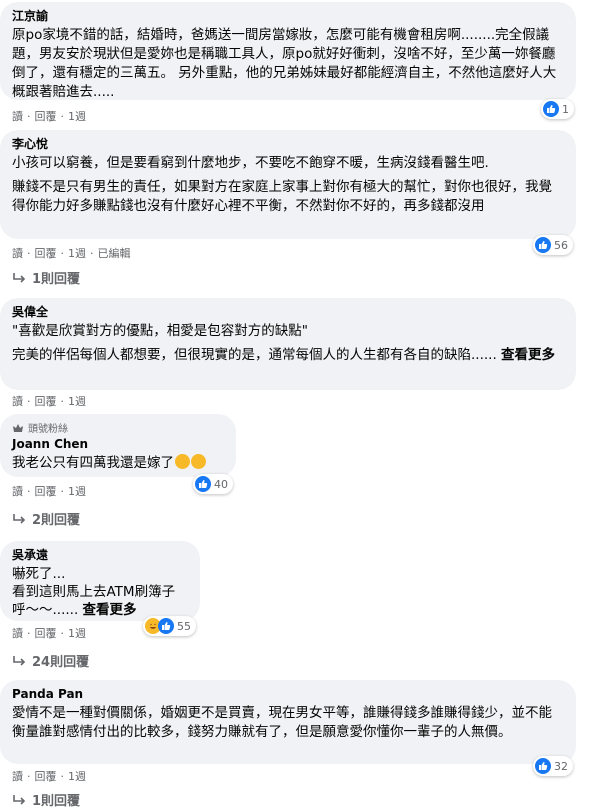 This screenshot has width=600, height=809. I want to click on top-fan-badge: 頭號粉絲, so click(118, 427).